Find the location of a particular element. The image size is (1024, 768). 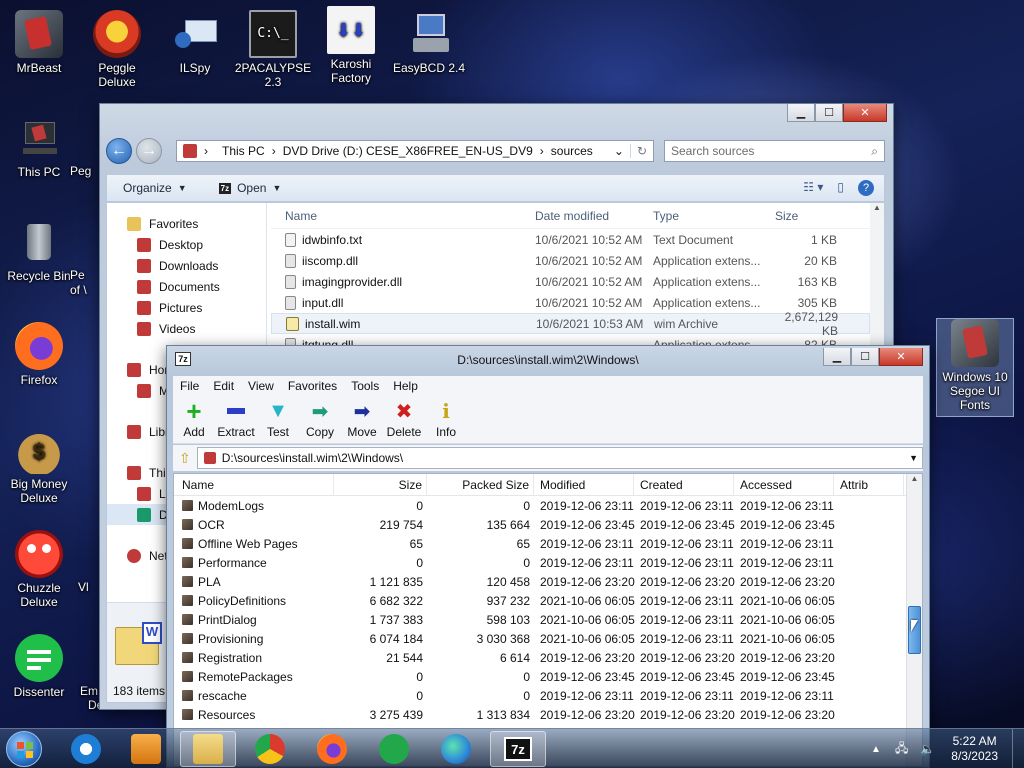

menu-view: View is located at coordinates (261, 386).